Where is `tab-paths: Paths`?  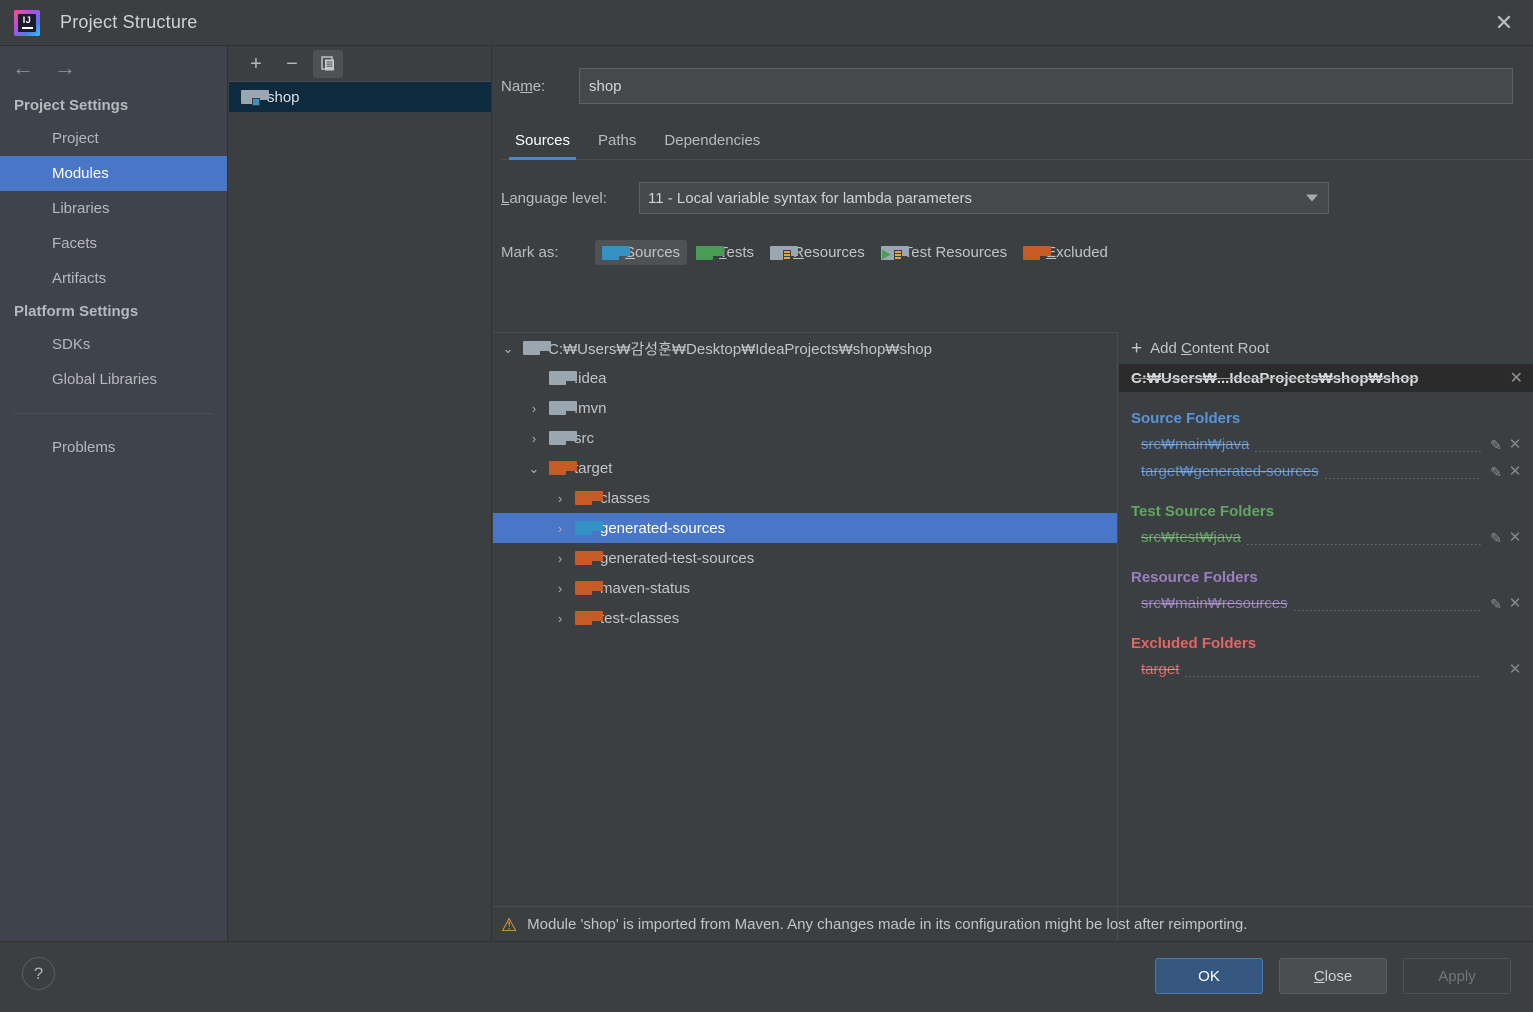
tab-paths: Paths is located at coordinates (617, 145).